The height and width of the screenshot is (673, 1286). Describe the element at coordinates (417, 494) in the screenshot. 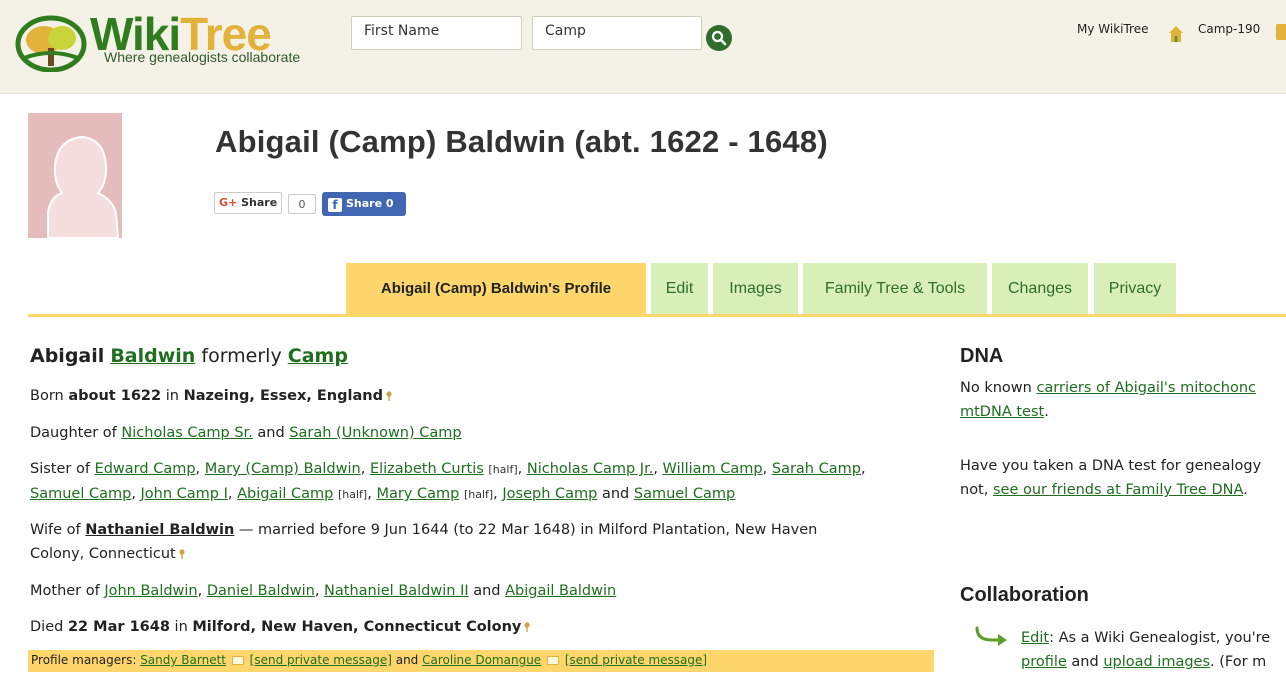

I see `sibling-link: Mary Camp` at that location.